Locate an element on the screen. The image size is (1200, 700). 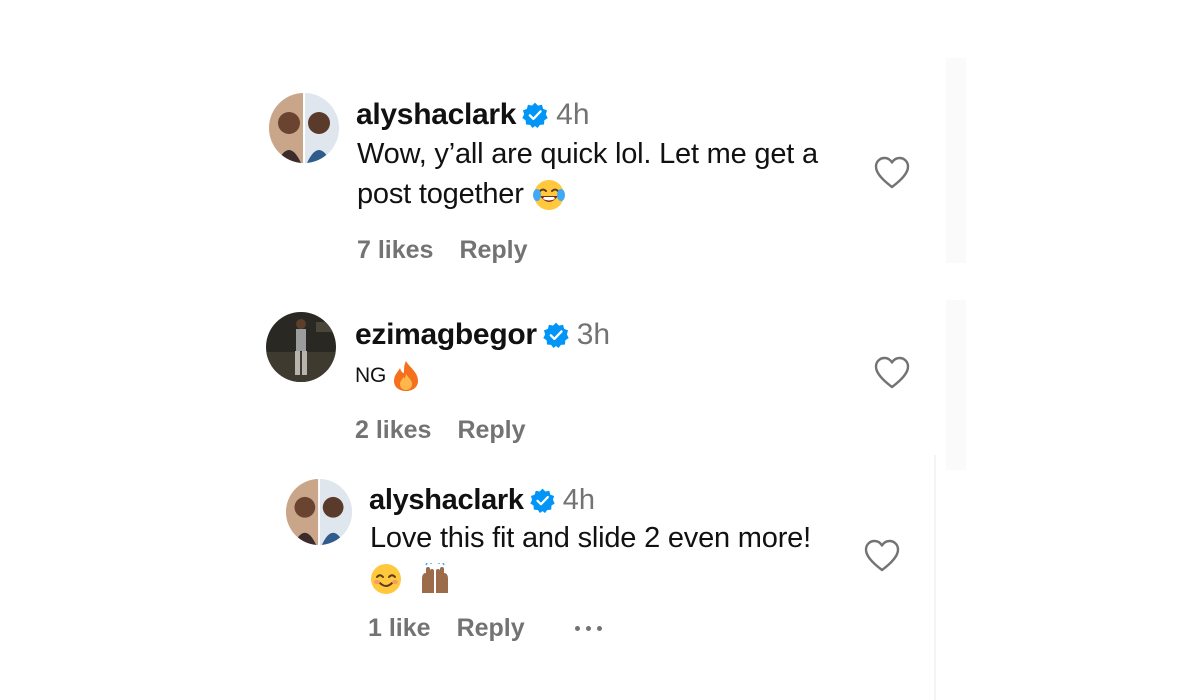
timestamp: 3h is located at coordinates (593, 334).